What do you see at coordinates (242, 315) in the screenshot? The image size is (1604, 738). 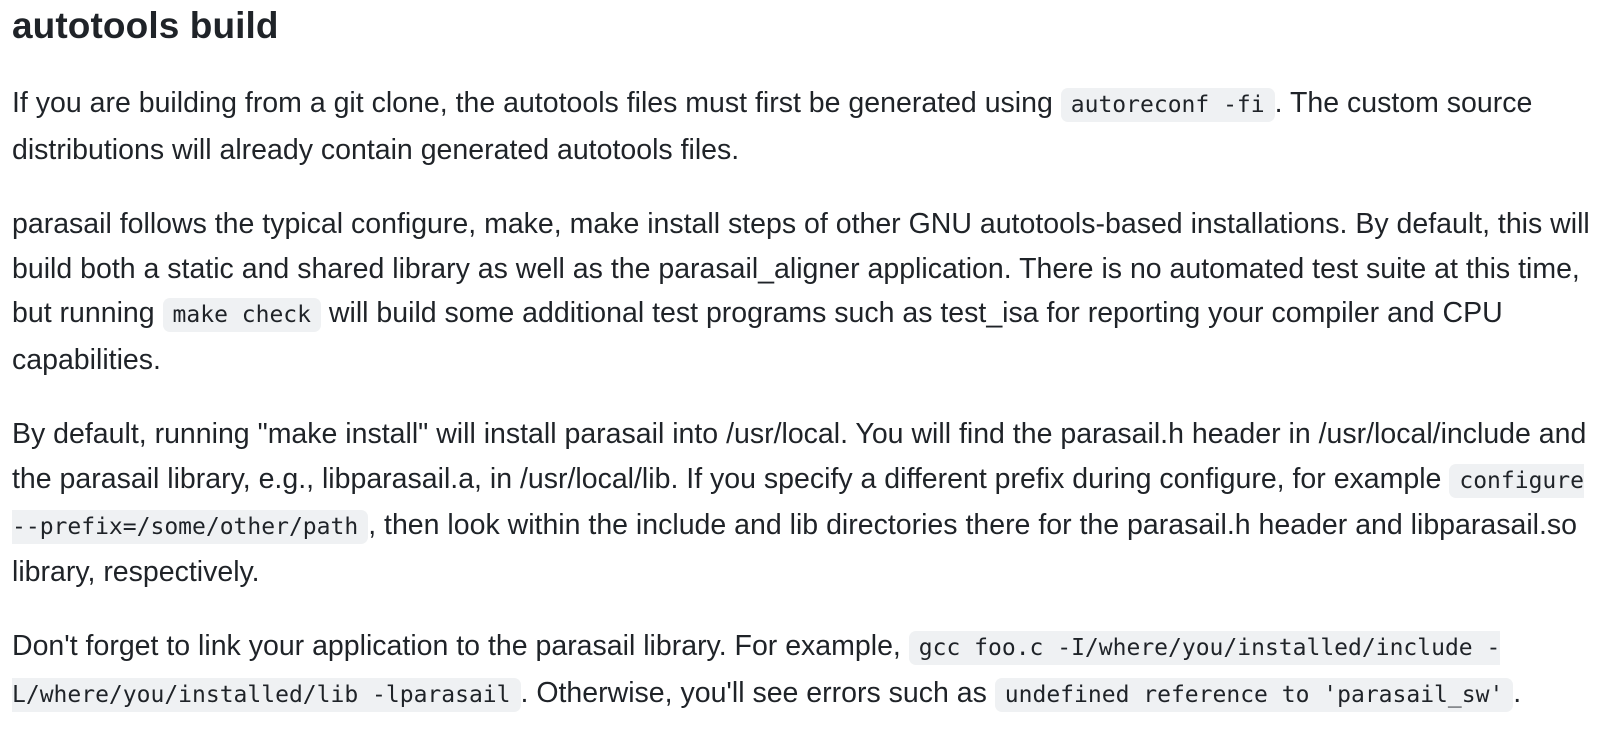 I see `inline-code-make-check: make check` at bounding box center [242, 315].